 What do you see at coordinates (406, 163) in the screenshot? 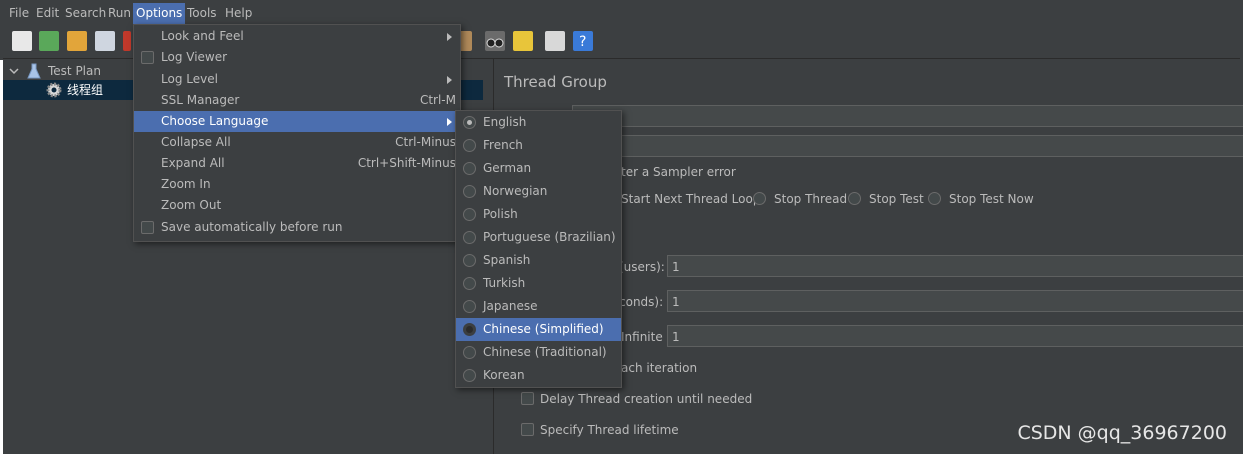
I see `shortcut-expand-all: Ctrl+Shift-Minus` at bounding box center [406, 163].